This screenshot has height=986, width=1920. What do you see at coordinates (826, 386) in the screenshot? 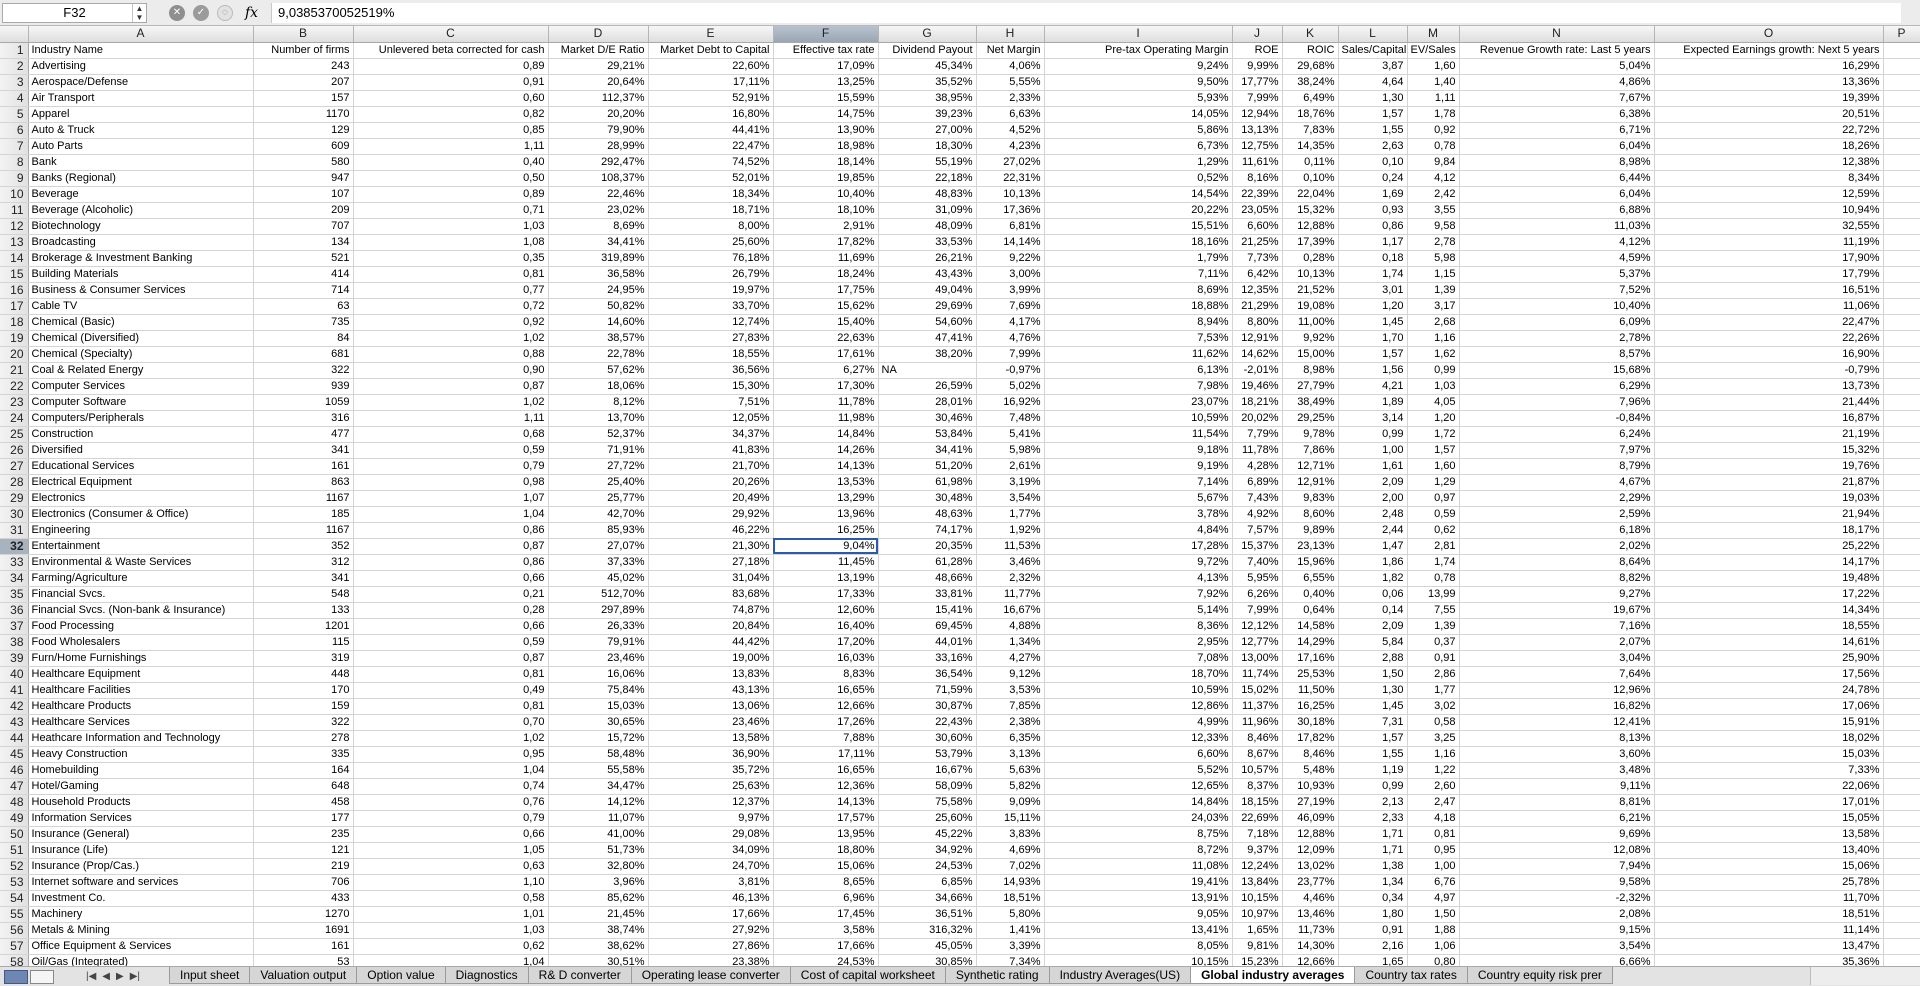
I see `cell: 17,30%` at bounding box center [826, 386].